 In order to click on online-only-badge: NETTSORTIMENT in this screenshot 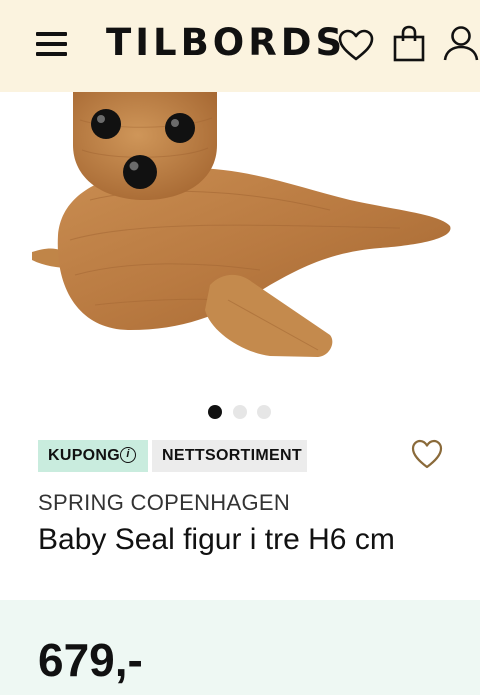, I will do `click(229, 456)`.